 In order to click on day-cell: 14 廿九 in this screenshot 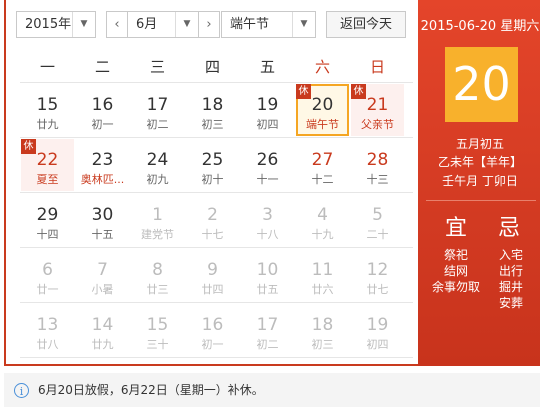, I will do `click(102, 330)`.